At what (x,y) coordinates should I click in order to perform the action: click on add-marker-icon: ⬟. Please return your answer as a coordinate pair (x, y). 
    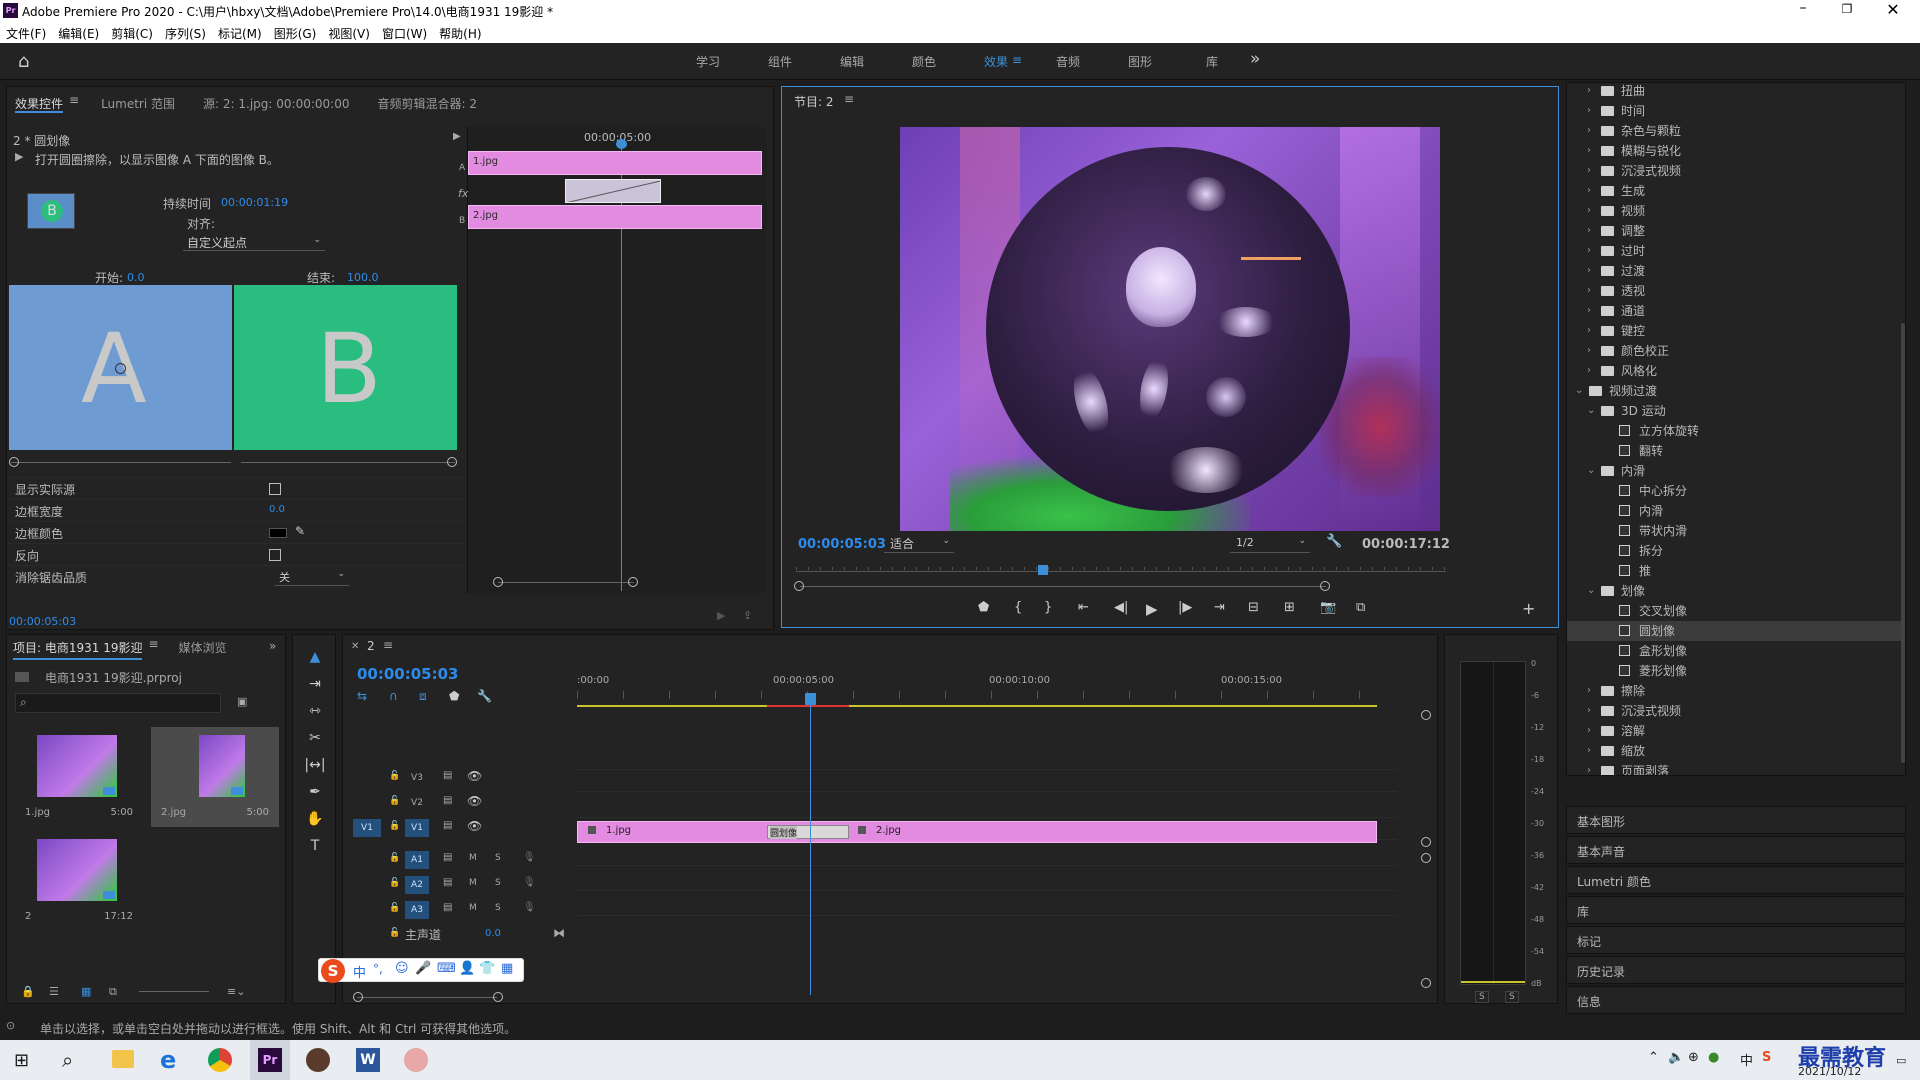
    Looking at the image, I should click on (454, 696).